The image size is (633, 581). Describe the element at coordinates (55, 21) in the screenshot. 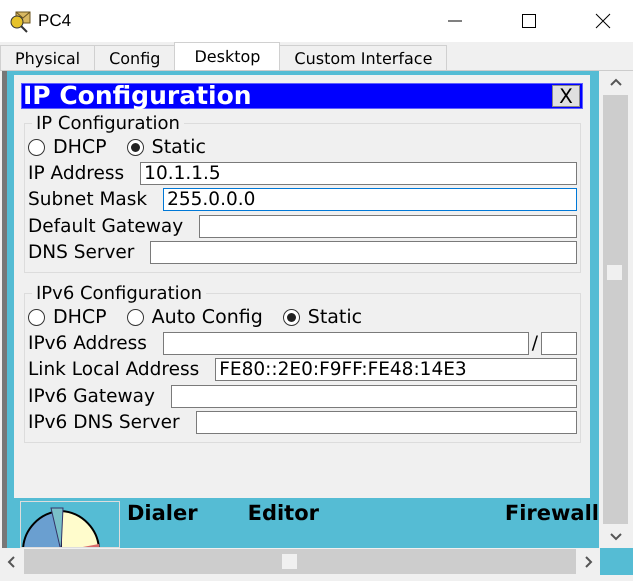

I see `window-title: PC4` at that location.